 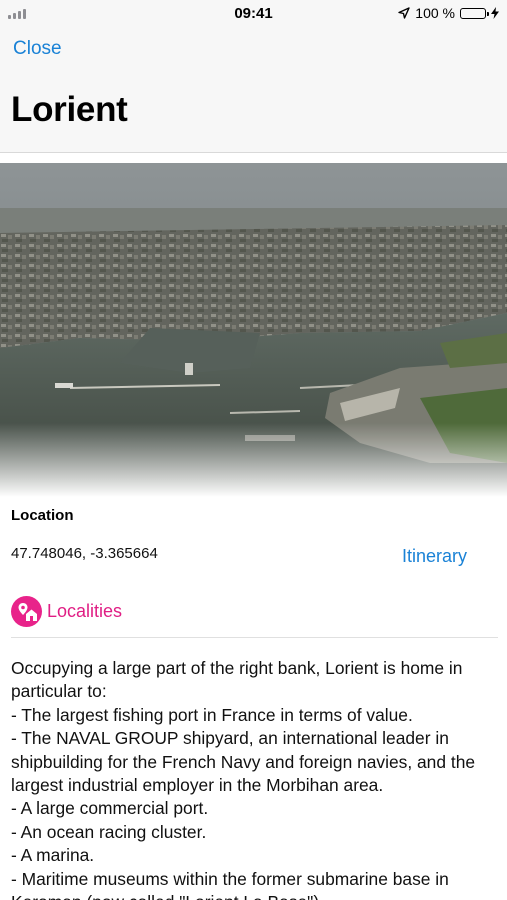 What do you see at coordinates (26, 611) in the screenshot?
I see `localities-icon` at bounding box center [26, 611].